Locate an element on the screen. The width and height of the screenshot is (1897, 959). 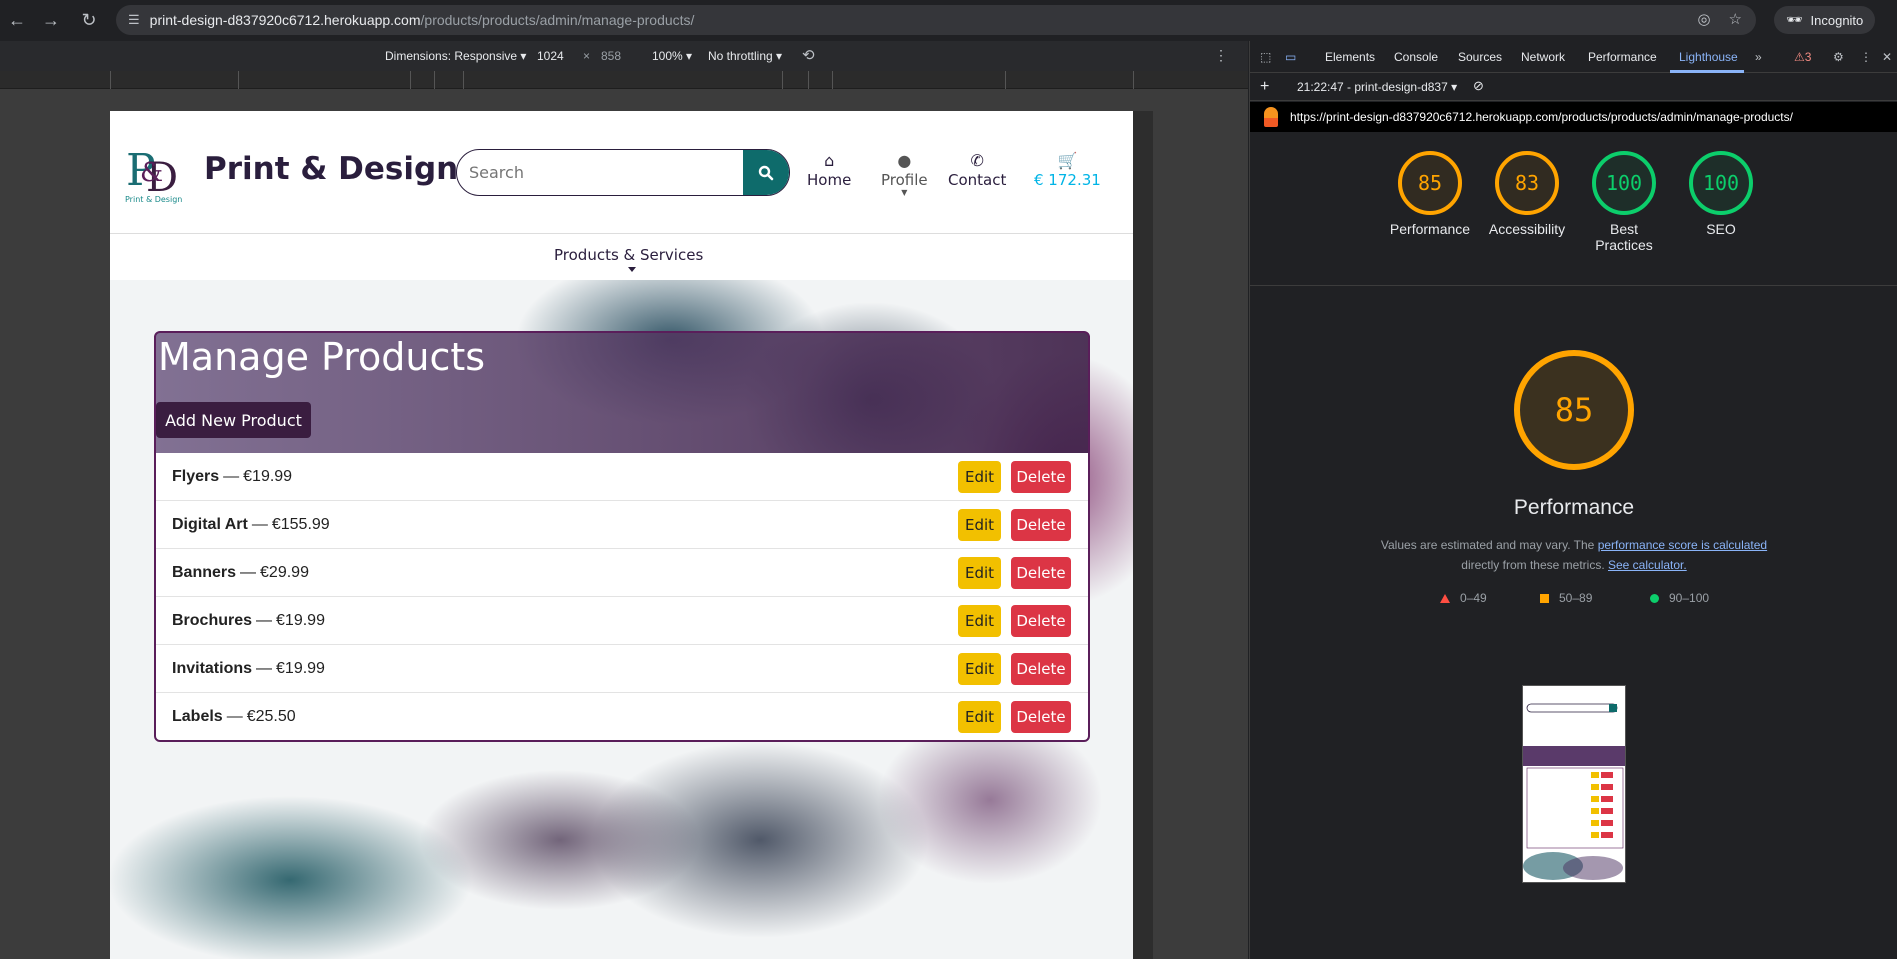
more-options-icon: ⋮ is located at coordinates (1221, 55).